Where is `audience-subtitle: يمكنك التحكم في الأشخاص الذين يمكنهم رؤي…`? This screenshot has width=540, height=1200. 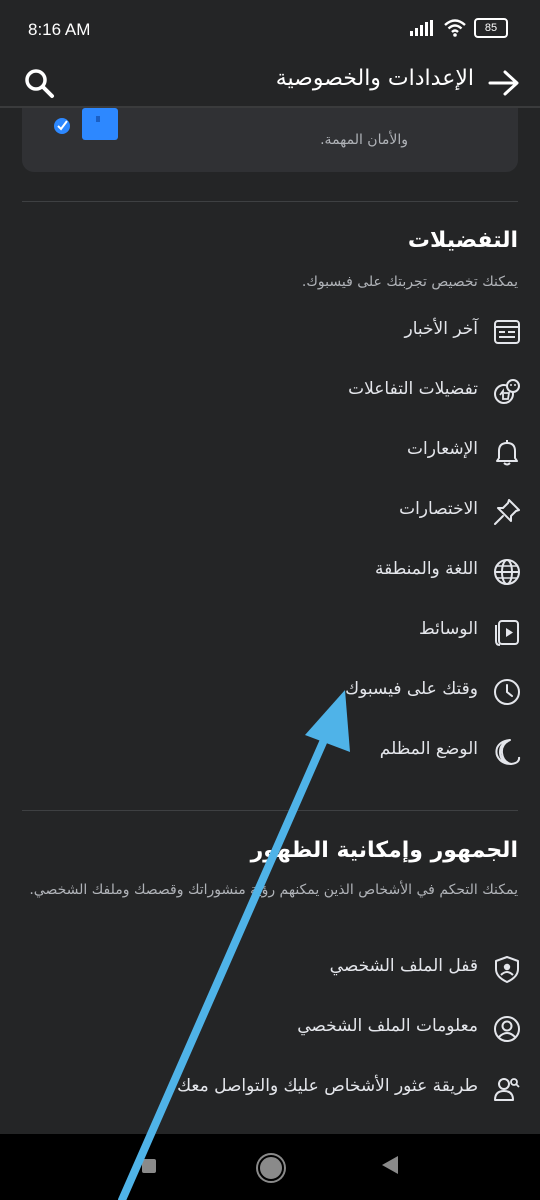
audience-subtitle: يمكنك التحكم في الأشخاص الذين يمكنهم رؤي… is located at coordinates (273, 890).